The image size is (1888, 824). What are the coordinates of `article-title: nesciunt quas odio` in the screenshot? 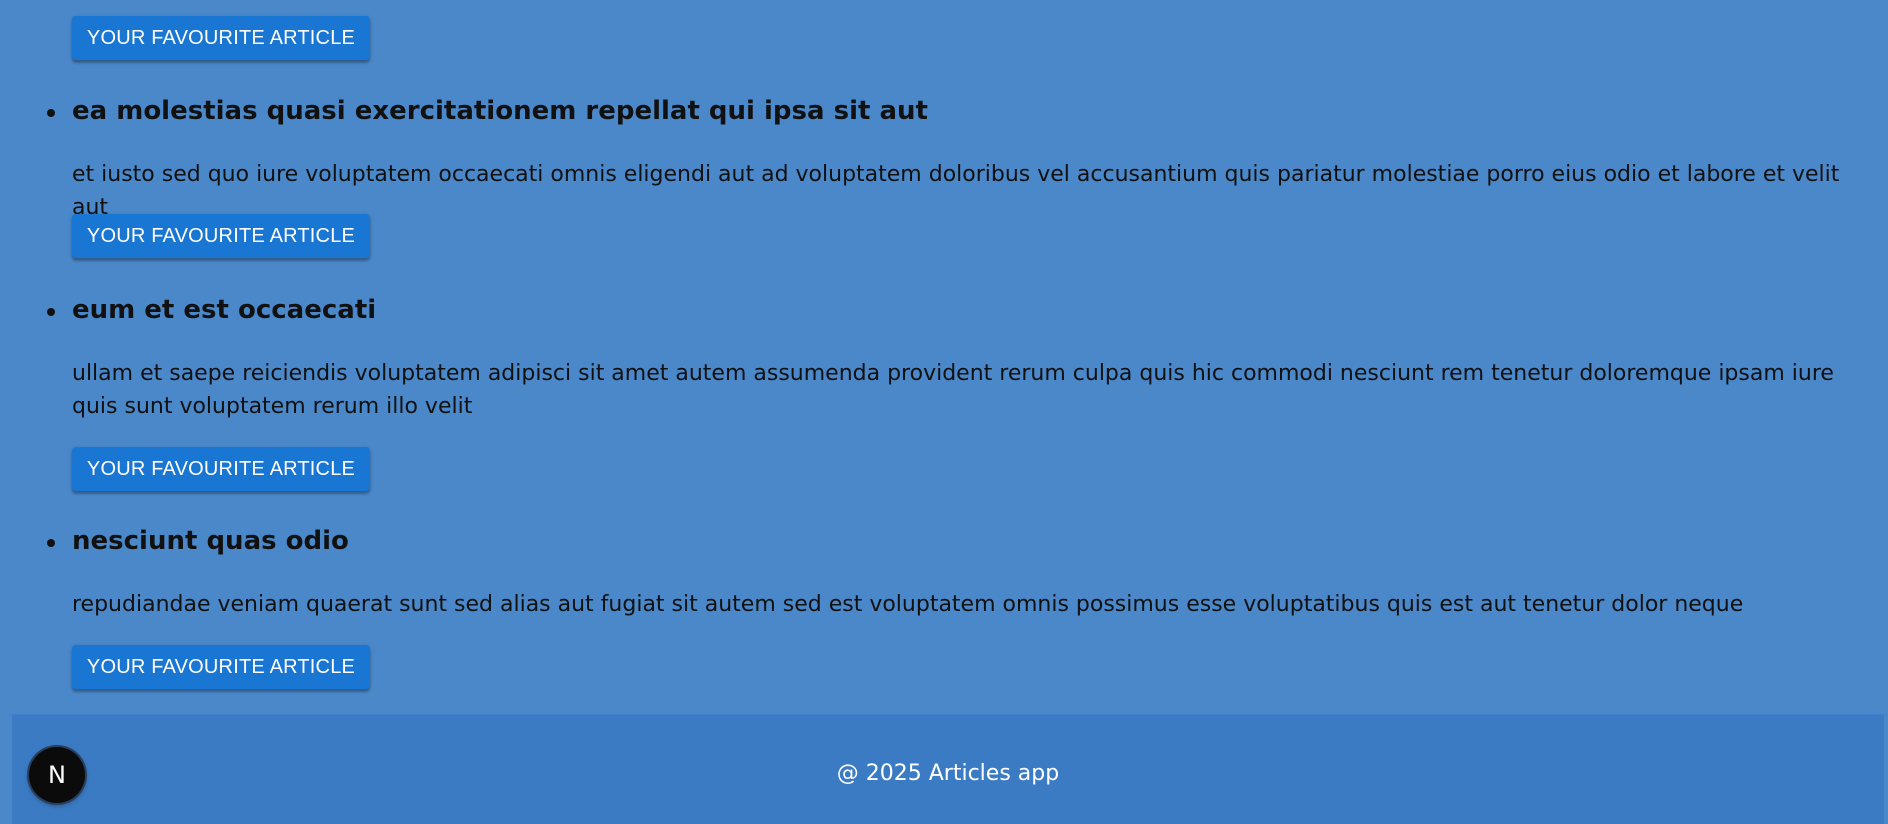 It's located at (210, 541).